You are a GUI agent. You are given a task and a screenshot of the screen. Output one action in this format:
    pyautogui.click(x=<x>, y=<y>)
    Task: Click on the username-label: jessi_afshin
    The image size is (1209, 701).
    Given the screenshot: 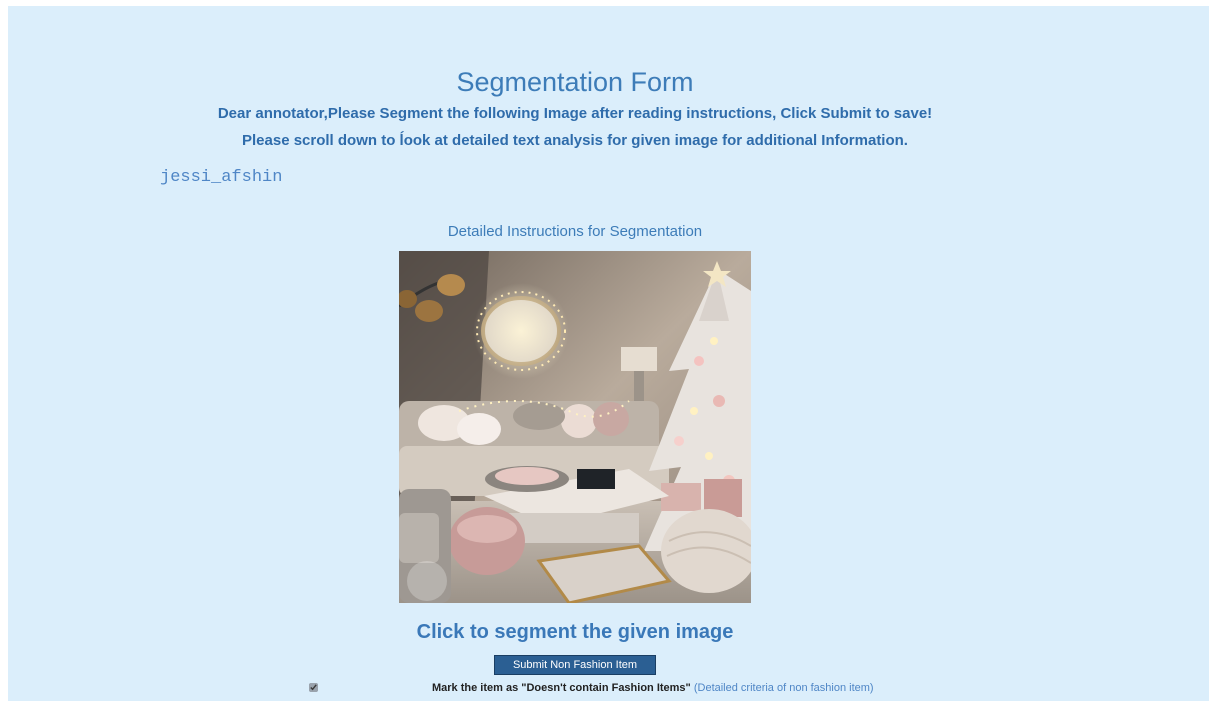 What is the action you would take?
    pyautogui.click(x=221, y=177)
    